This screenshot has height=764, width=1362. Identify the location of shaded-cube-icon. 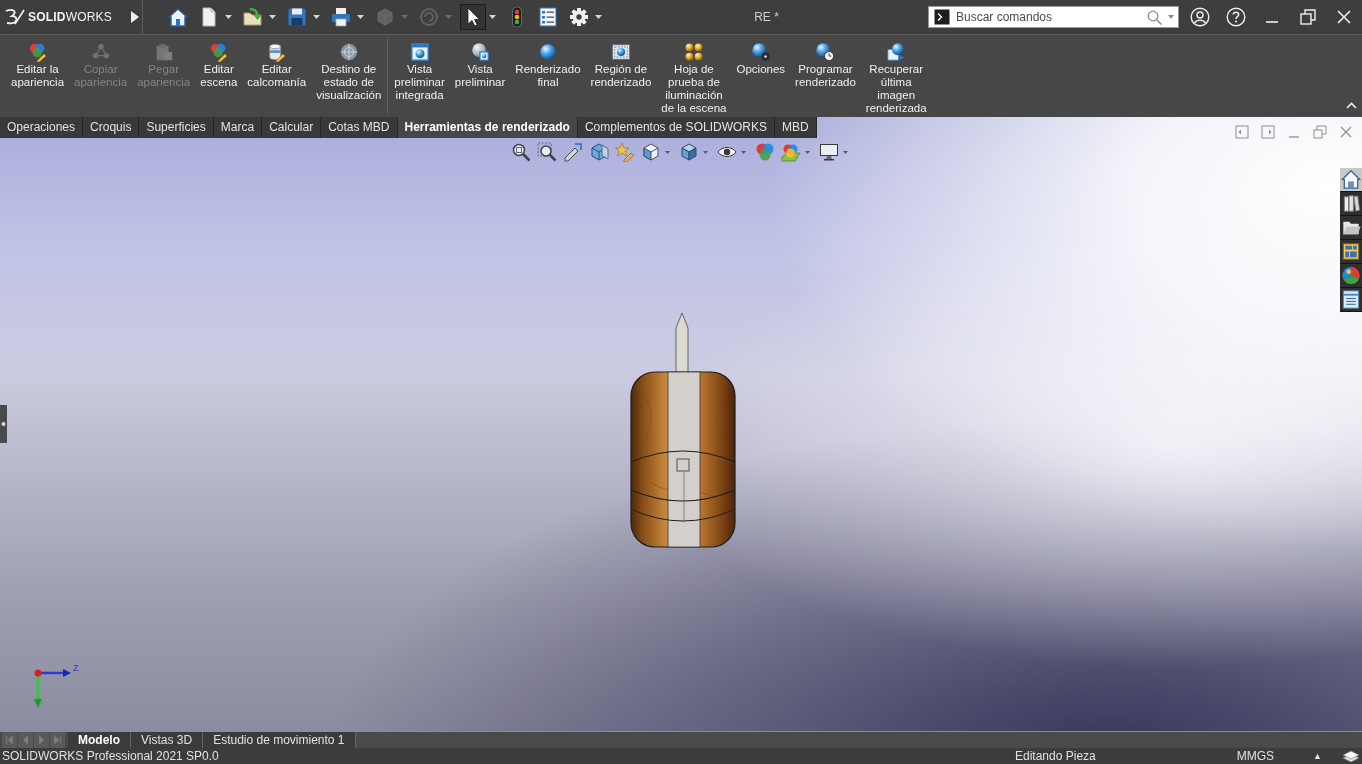
(689, 152).